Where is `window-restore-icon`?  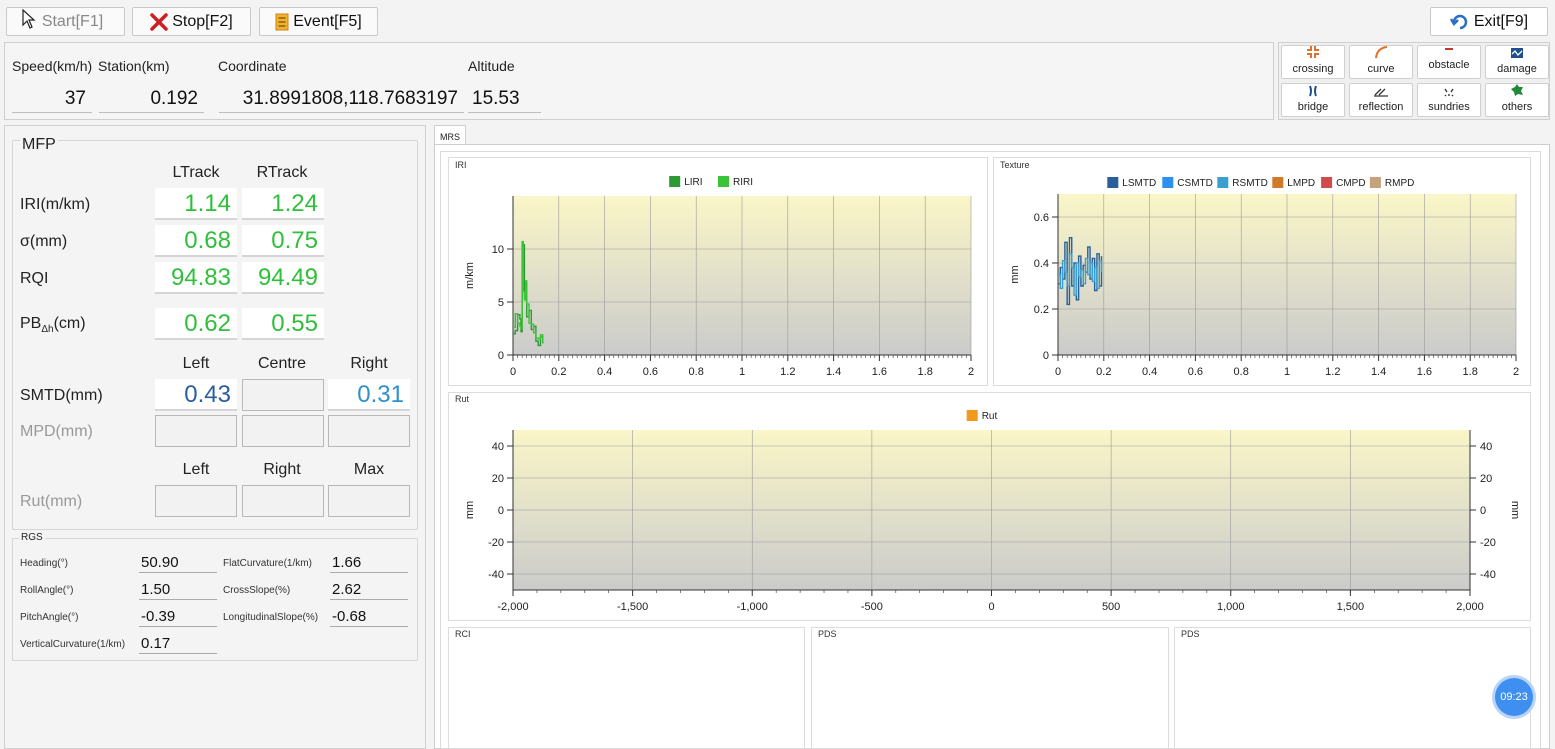 window-restore-icon is located at coordinates (1512, 6).